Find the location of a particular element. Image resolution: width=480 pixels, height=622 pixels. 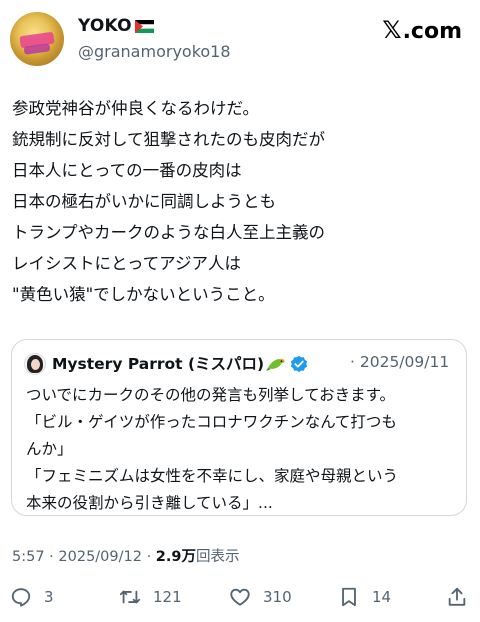

repost-icon is located at coordinates (130, 597).